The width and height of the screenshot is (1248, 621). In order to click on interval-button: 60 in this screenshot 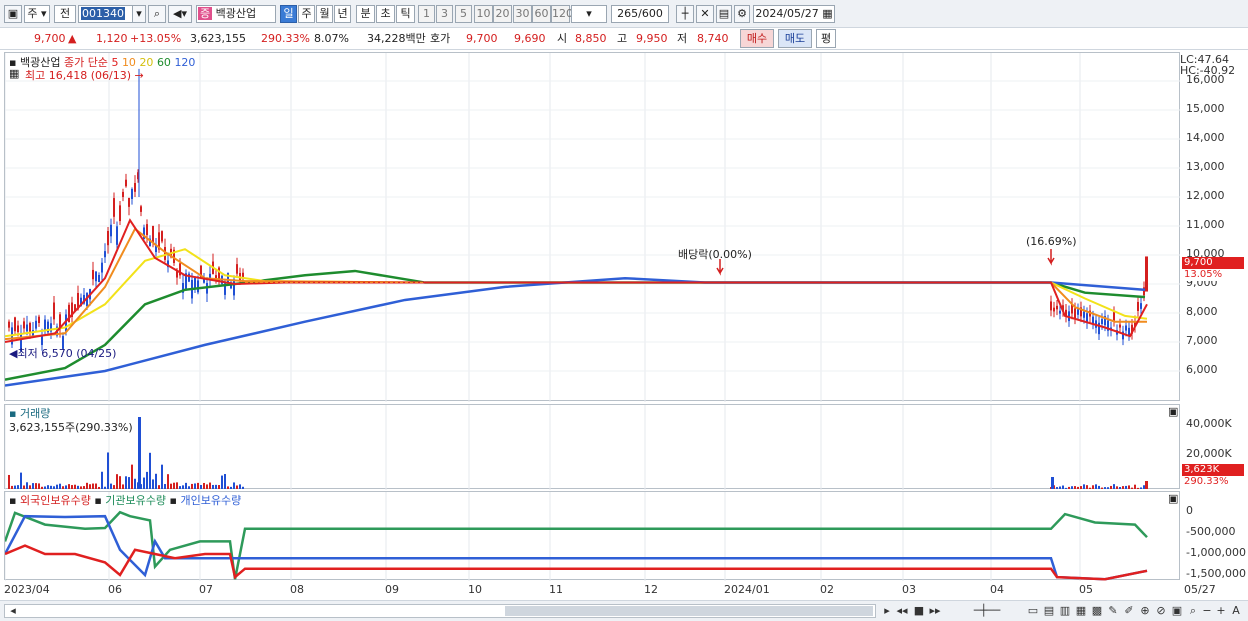, I will do `click(541, 14)`.